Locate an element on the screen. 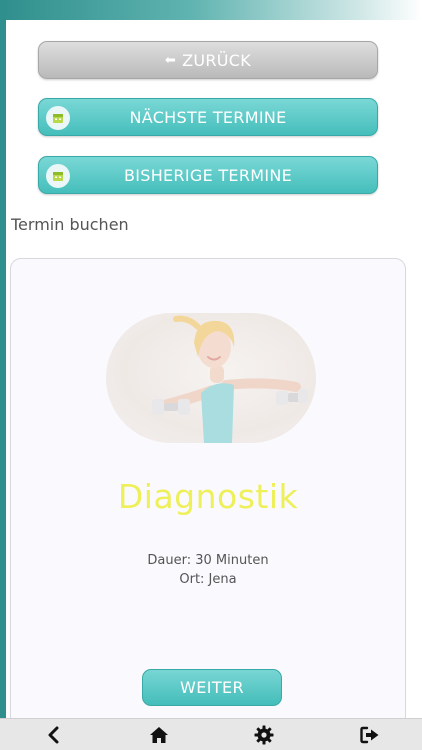 Image resolution: width=422 pixels, height=750 pixels. past-appointments-label: BISHERIGE TERMINE is located at coordinates (208, 175).